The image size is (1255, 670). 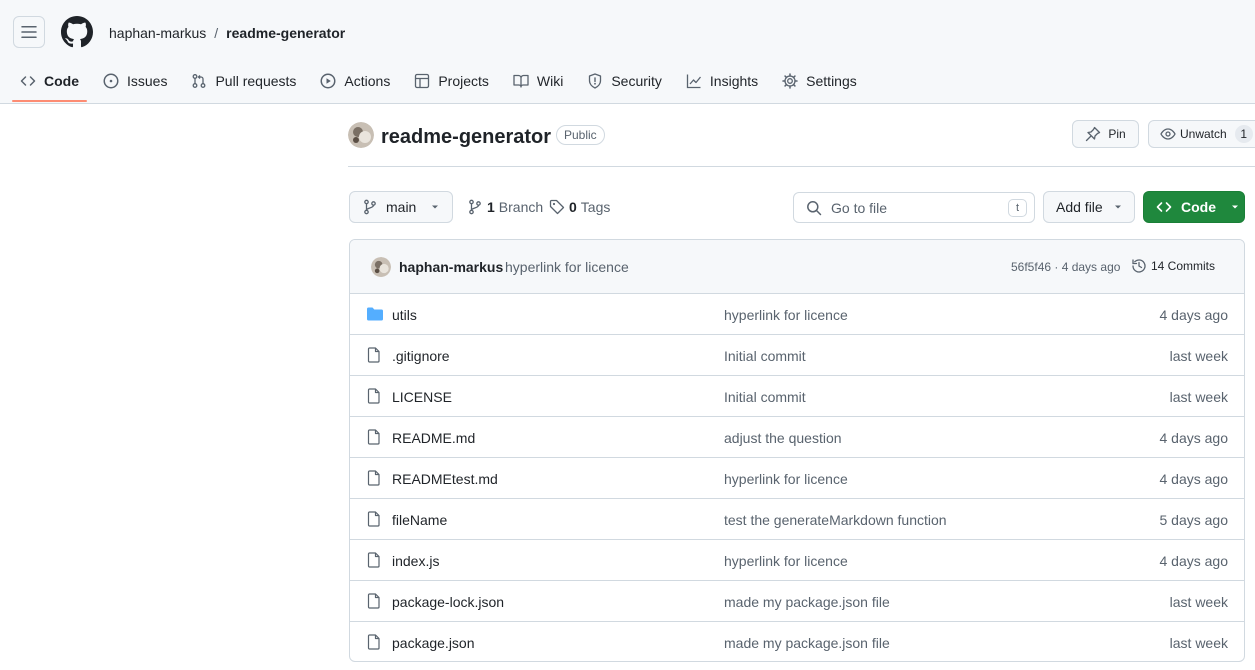 What do you see at coordinates (1017, 208) in the screenshot?
I see `keyboard-shortcut-hint: t` at bounding box center [1017, 208].